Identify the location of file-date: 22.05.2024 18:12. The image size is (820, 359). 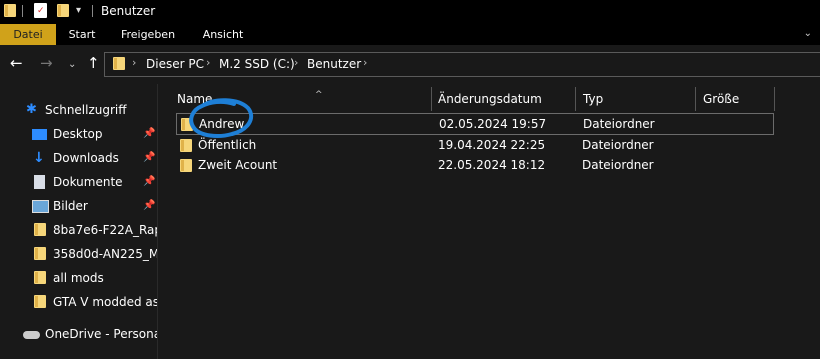
(492, 165).